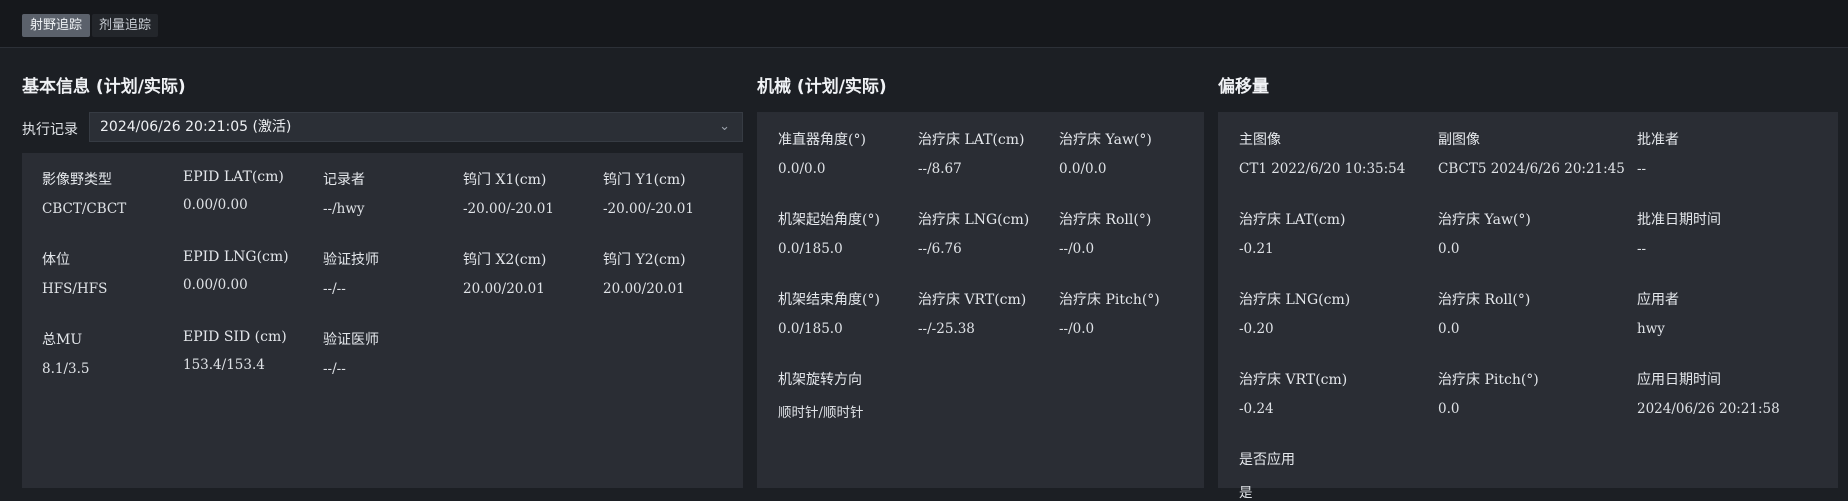 The height and width of the screenshot is (501, 1848). What do you see at coordinates (1679, 220) in the screenshot?
I see `field-label: 批准日期时间` at bounding box center [1679, 220].